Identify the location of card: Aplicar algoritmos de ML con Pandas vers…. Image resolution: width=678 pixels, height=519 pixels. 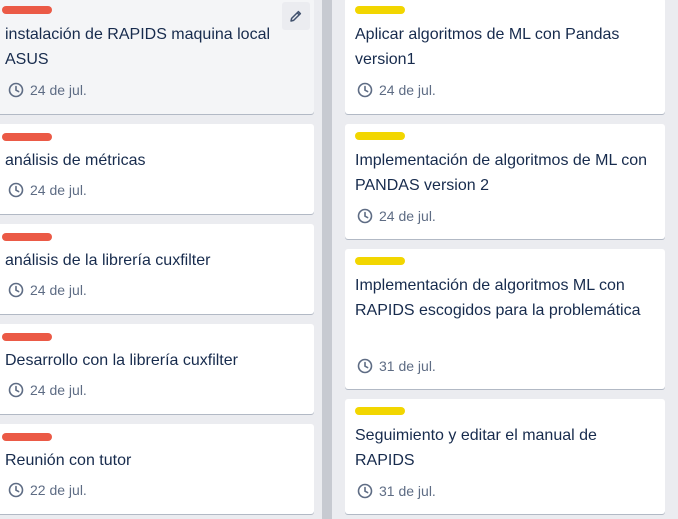
(505, 57).